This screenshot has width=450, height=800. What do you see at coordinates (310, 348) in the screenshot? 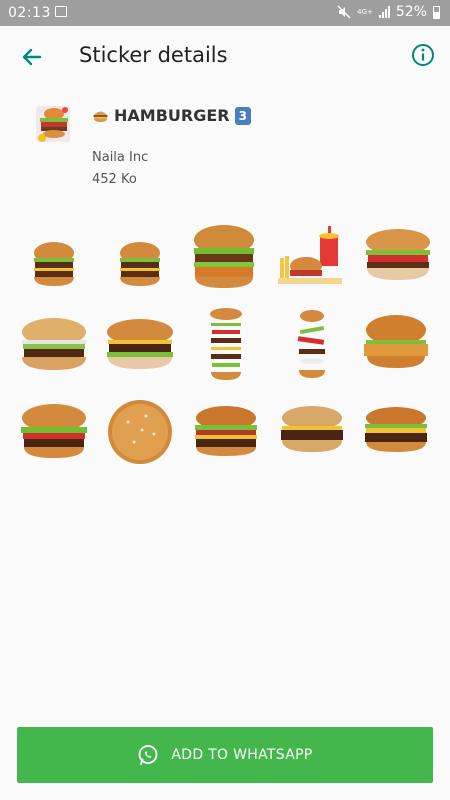
I see `sticker-floating-burger-ingredients` at bounding box center [310, 348].